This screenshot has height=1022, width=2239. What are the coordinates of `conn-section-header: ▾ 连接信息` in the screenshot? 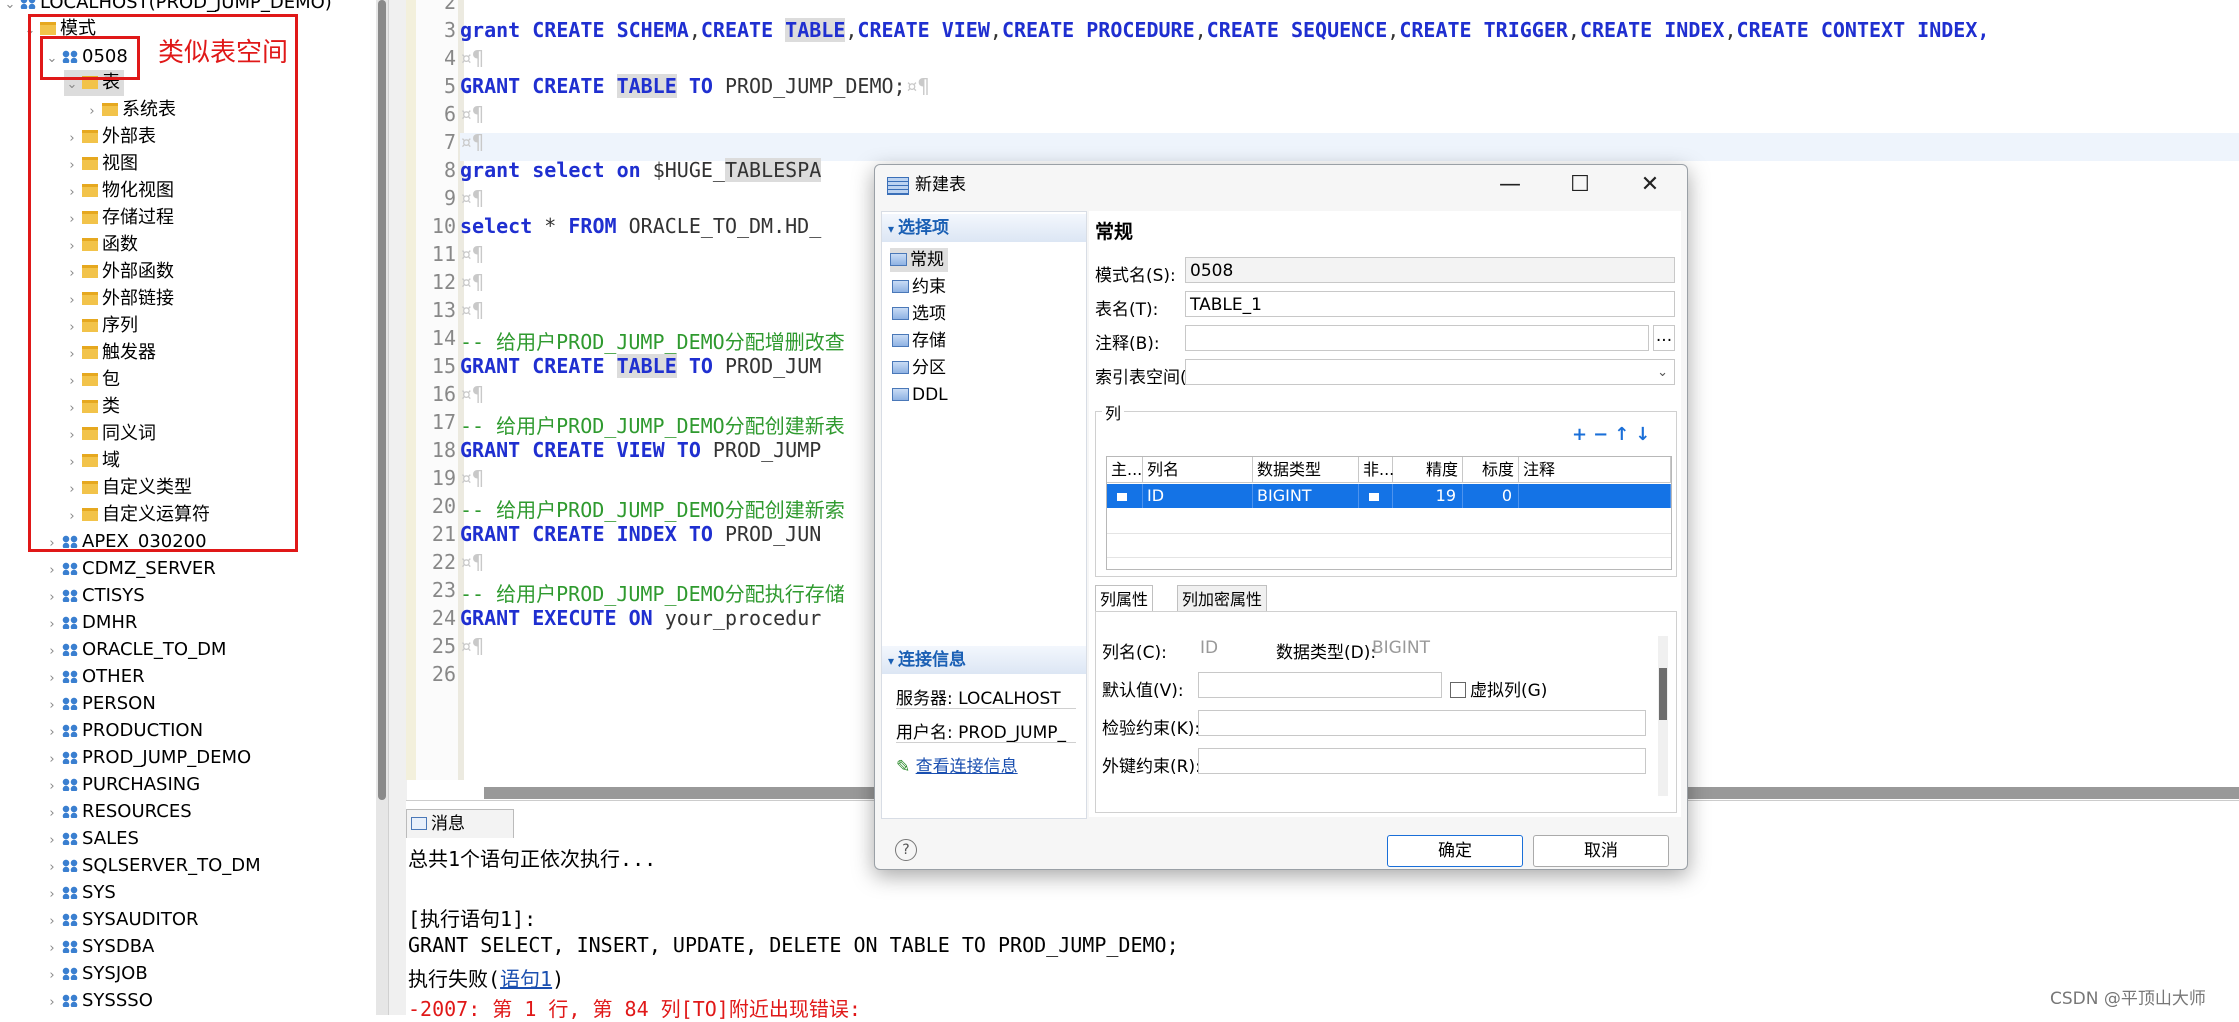 It's located at (984, 660).